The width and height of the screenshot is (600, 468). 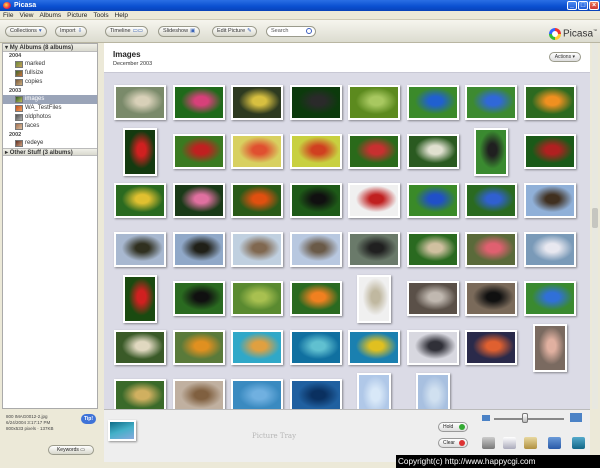 I want to click on timeline-button: Timeline ▭▭, so click(x=126, y=31).